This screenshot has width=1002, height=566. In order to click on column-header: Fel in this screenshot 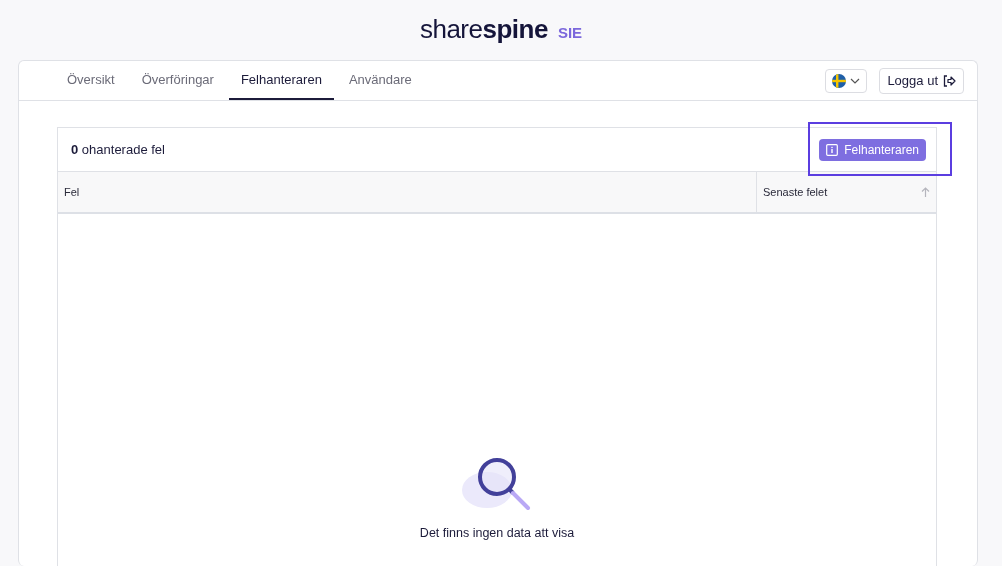, I will do `click(407, 192)`.